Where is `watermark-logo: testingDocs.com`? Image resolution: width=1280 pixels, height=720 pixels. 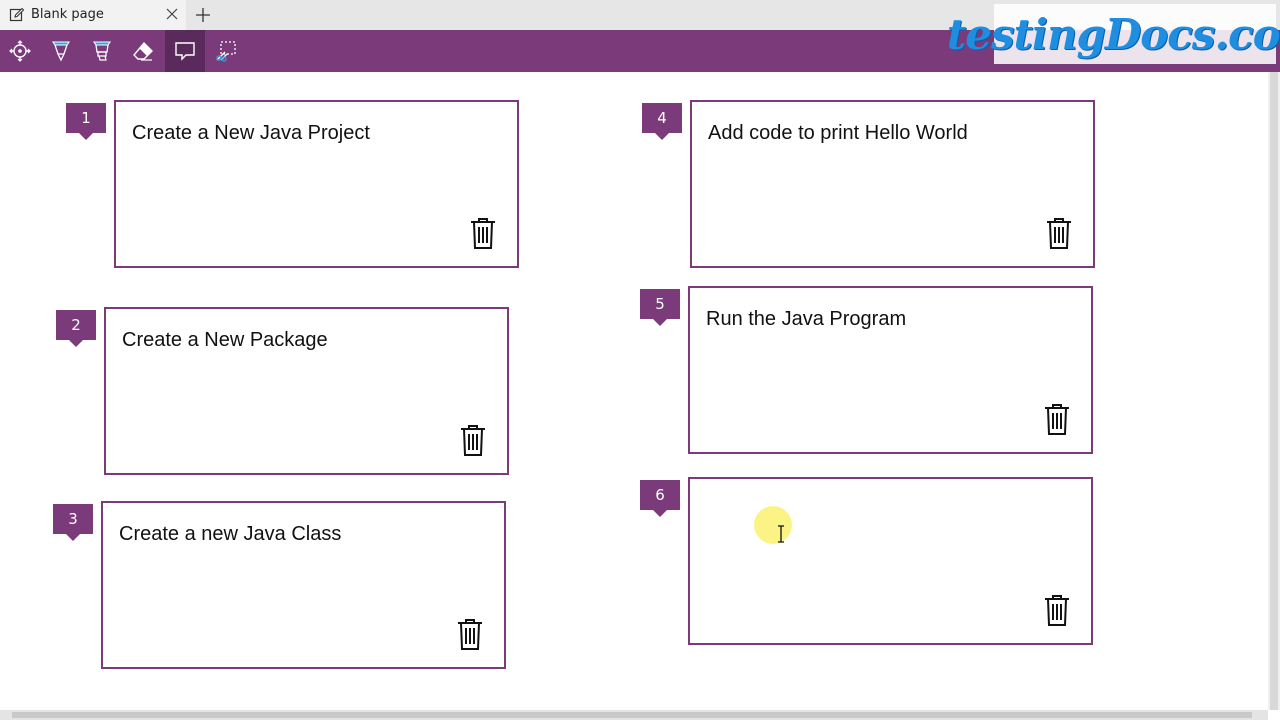
watermark-logo: testingDocs.com is located at coordinates (1113, 34).